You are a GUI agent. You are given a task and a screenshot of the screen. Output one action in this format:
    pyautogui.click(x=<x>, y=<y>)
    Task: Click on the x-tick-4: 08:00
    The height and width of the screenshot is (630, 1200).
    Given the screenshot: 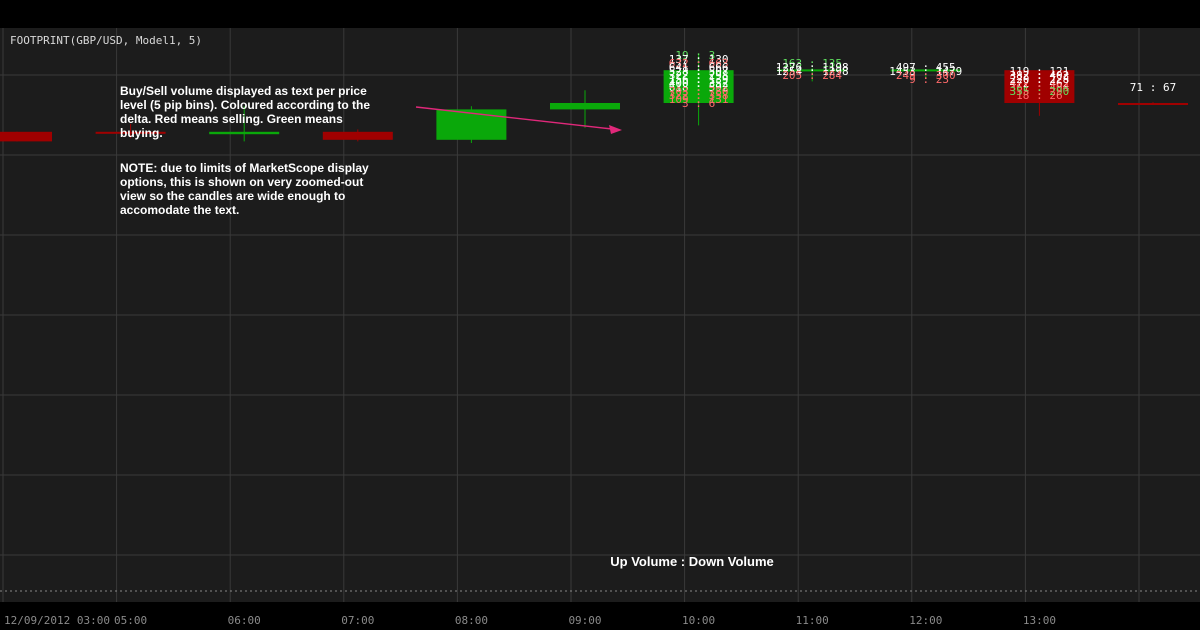 What is the action you would take?
    pyautogui.click(x=471, y=620)
    